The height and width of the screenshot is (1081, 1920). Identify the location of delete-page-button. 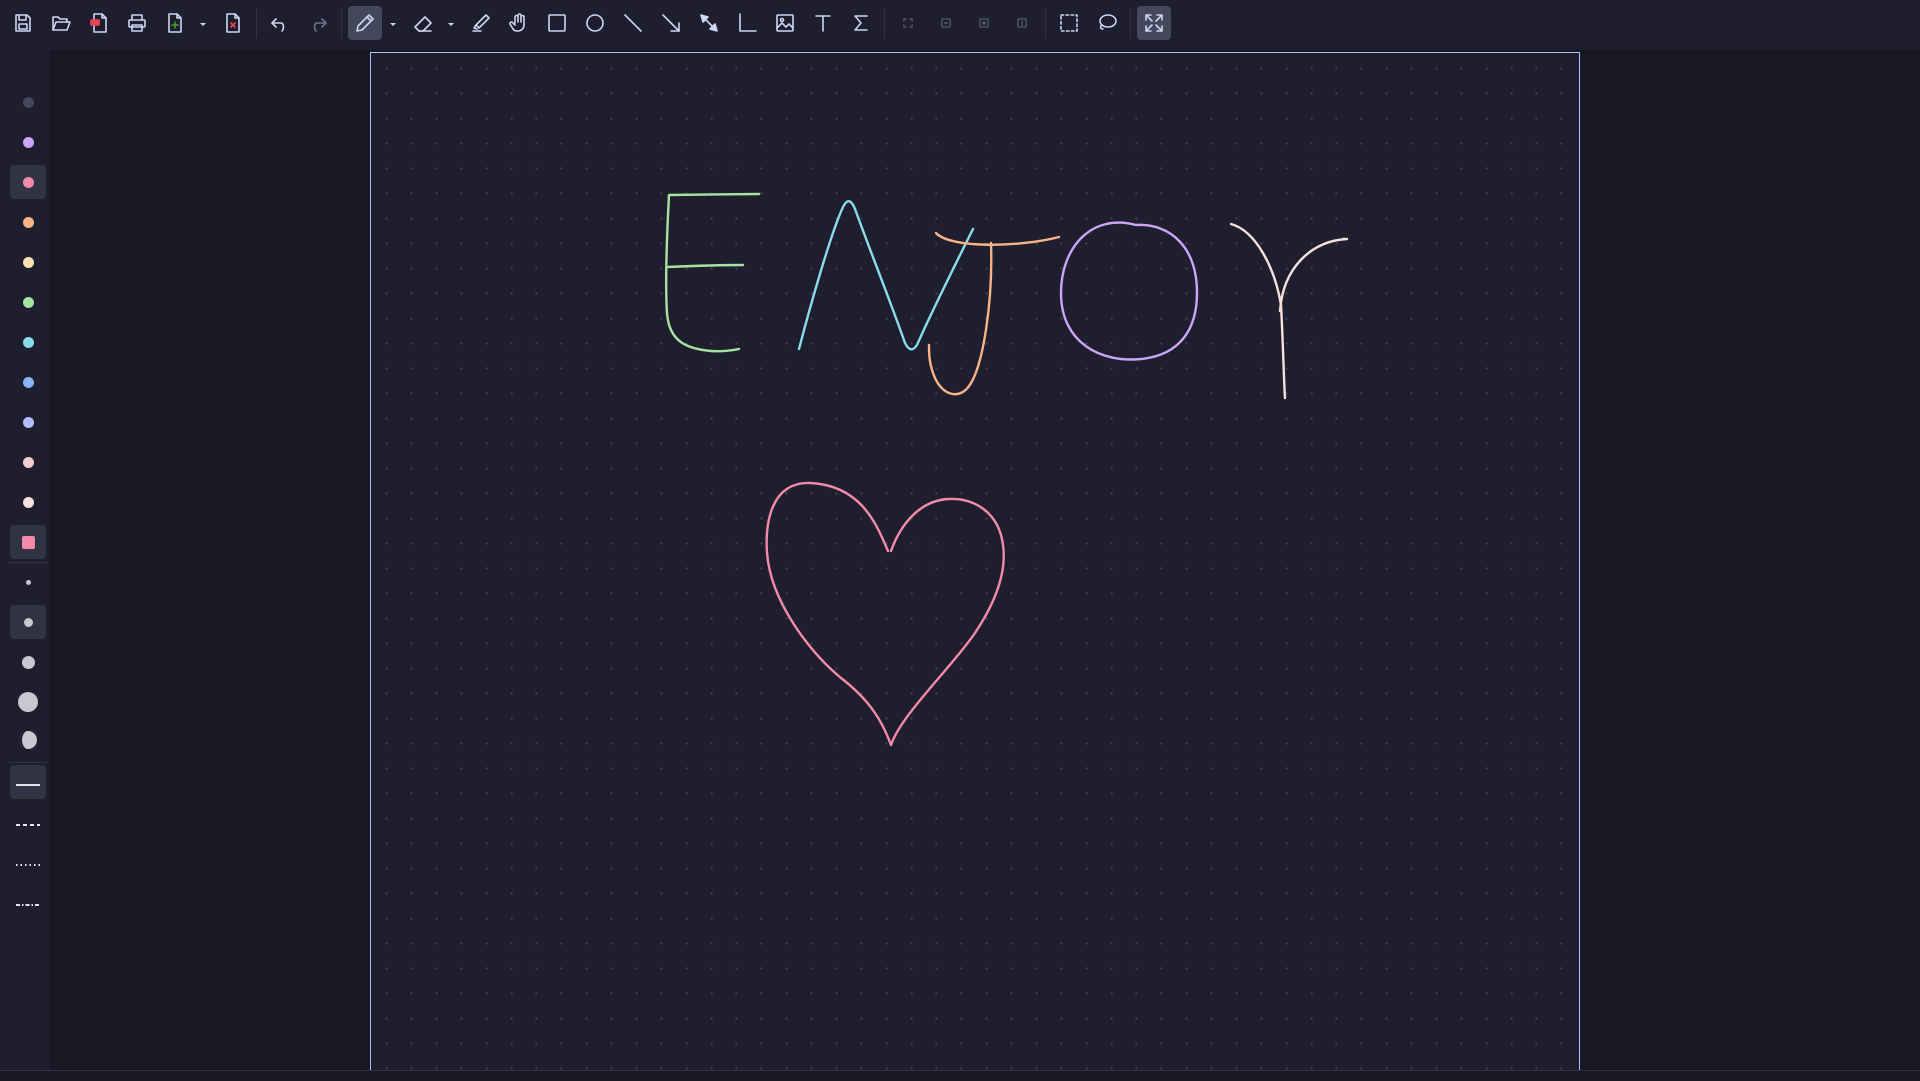
(233, 23).